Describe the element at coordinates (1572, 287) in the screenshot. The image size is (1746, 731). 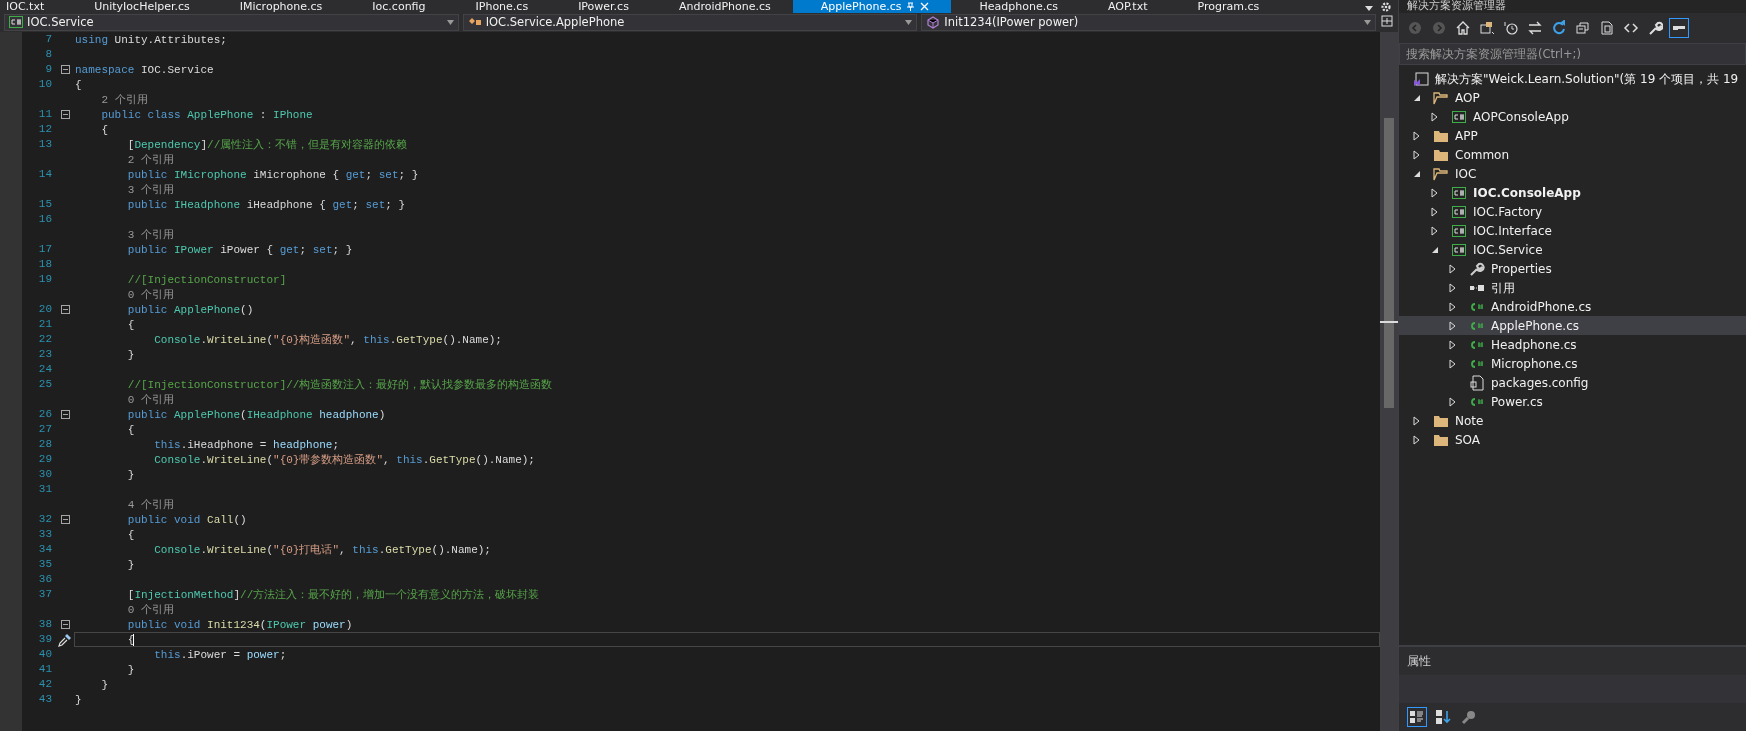
I see `tree-item: 引用` at that location.